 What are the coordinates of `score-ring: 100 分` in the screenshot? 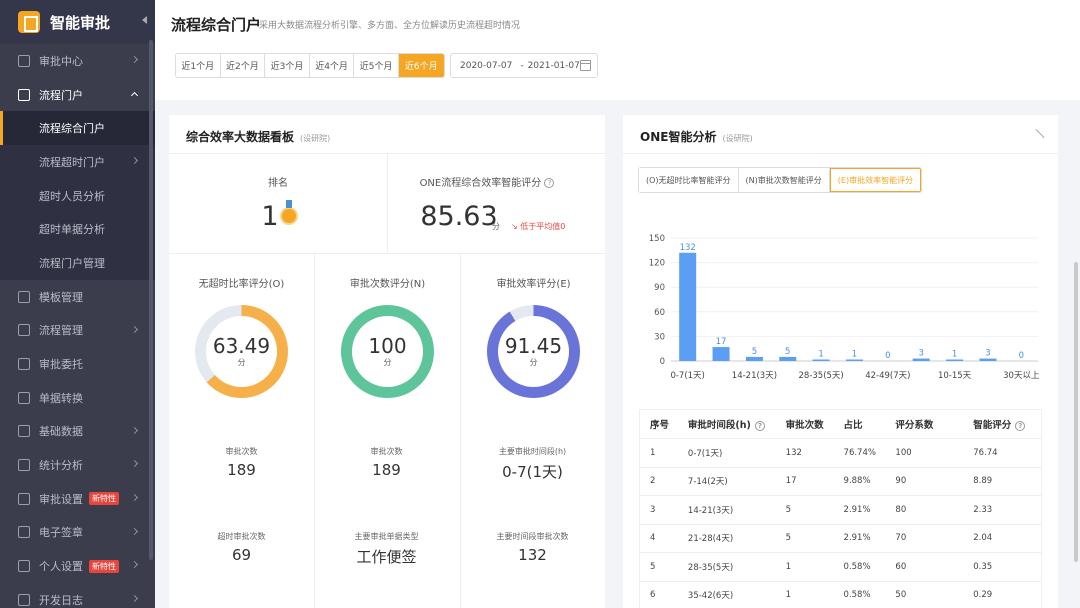 It's located at (387, 351).